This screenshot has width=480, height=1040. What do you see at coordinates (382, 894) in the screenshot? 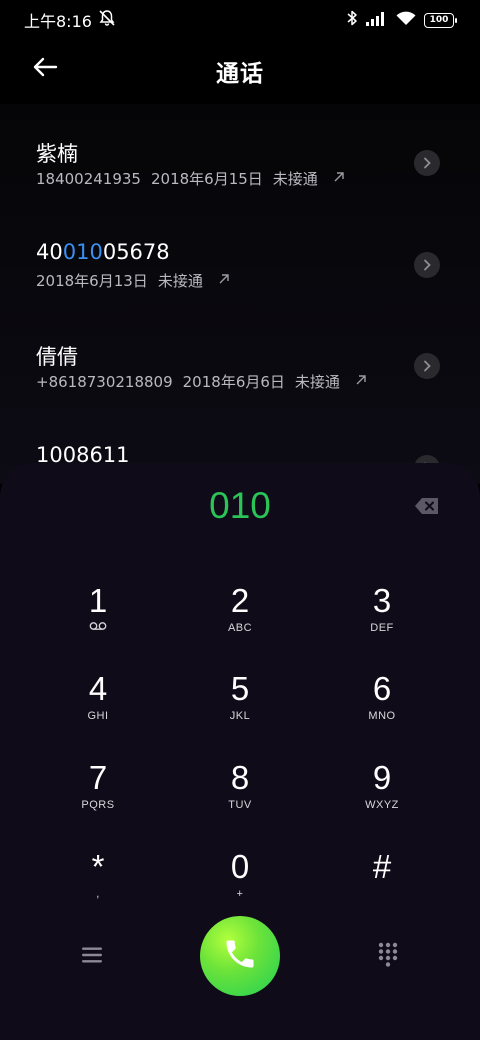
I see `key-letters` at bounding box center [382, 894].